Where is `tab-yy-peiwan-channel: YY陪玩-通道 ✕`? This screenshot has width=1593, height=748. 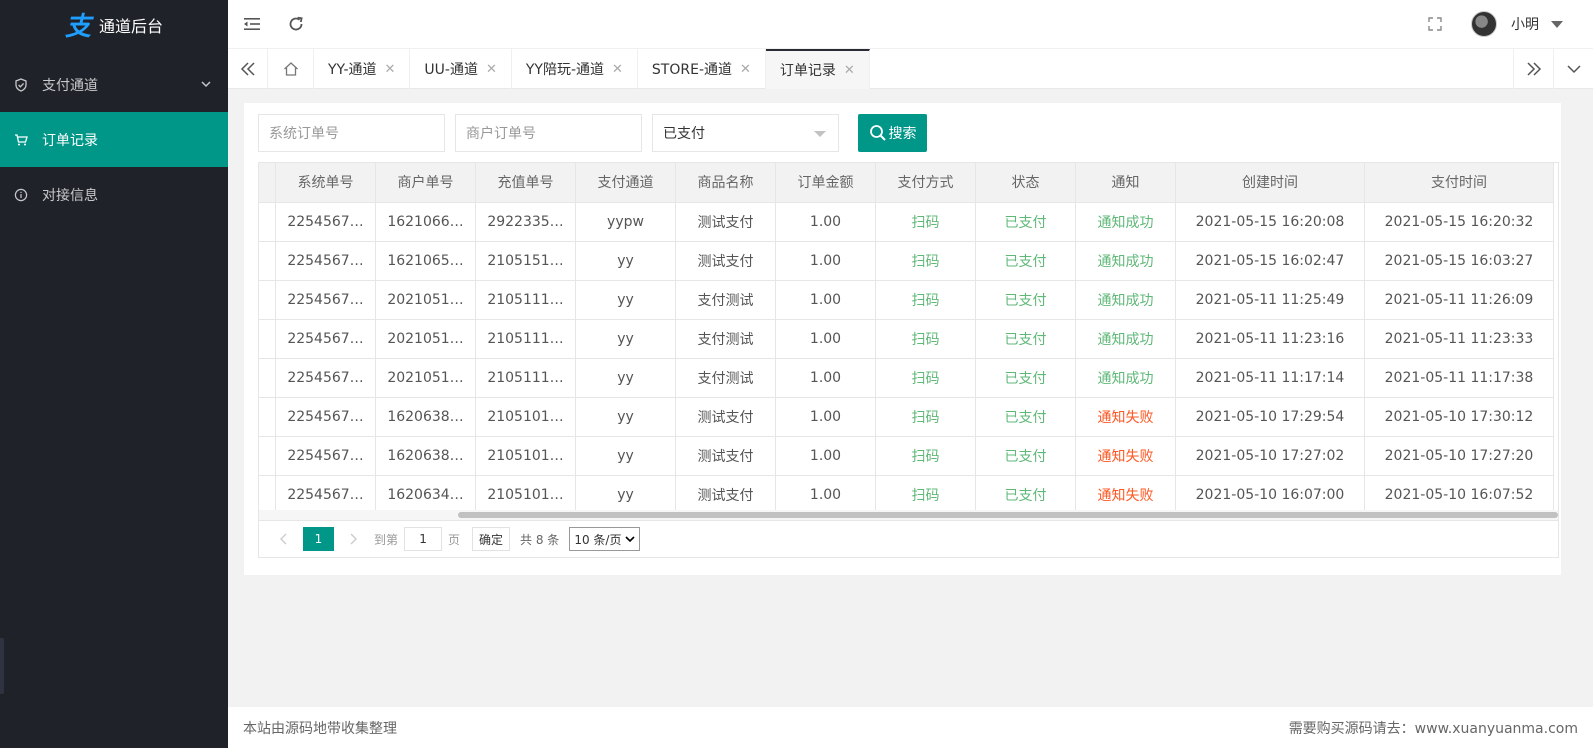
tab-yy-peiwan-channel: YY陪玩-通道 ✕ is located at coordinates (575, 69).